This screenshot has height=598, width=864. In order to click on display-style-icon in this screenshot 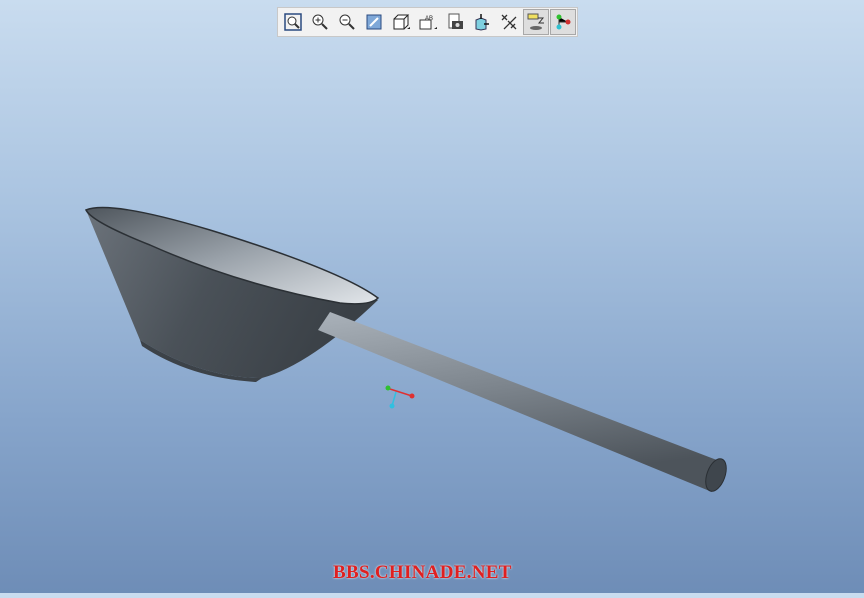, I will do `click(401, 22)`.